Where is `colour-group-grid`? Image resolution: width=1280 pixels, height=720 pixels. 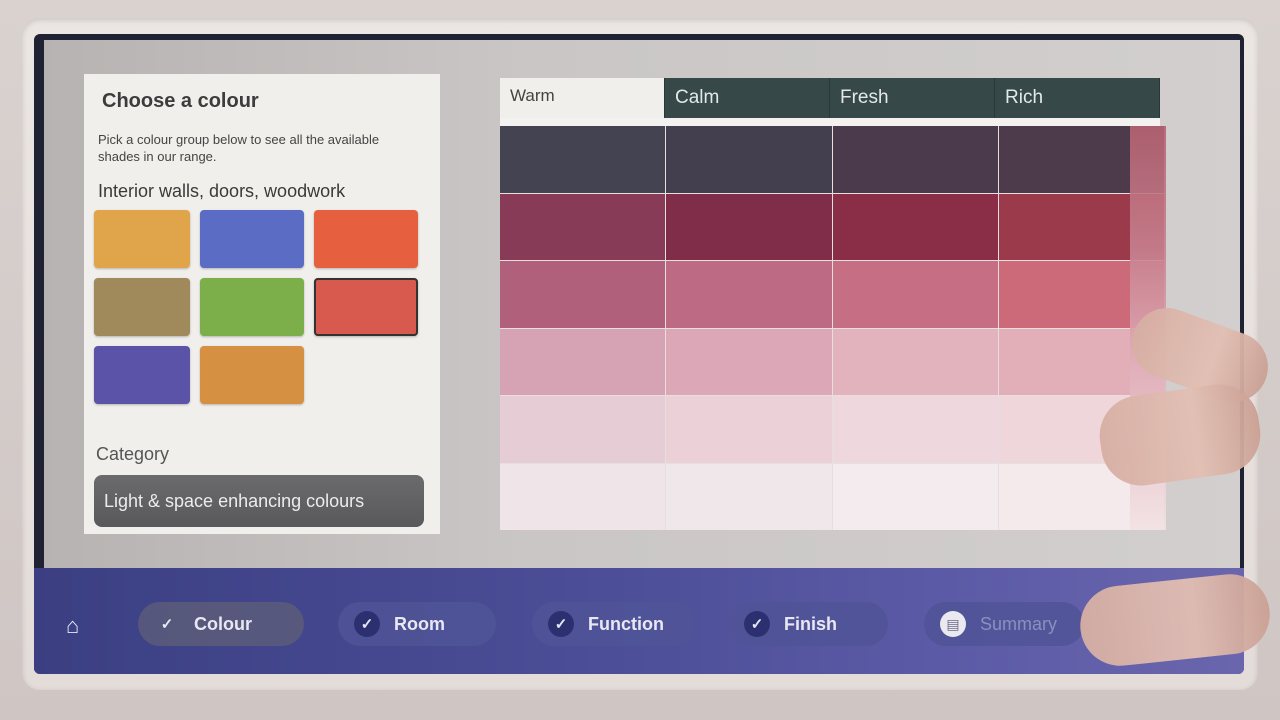
colour-group-grid is located at coordinates (262, 307).